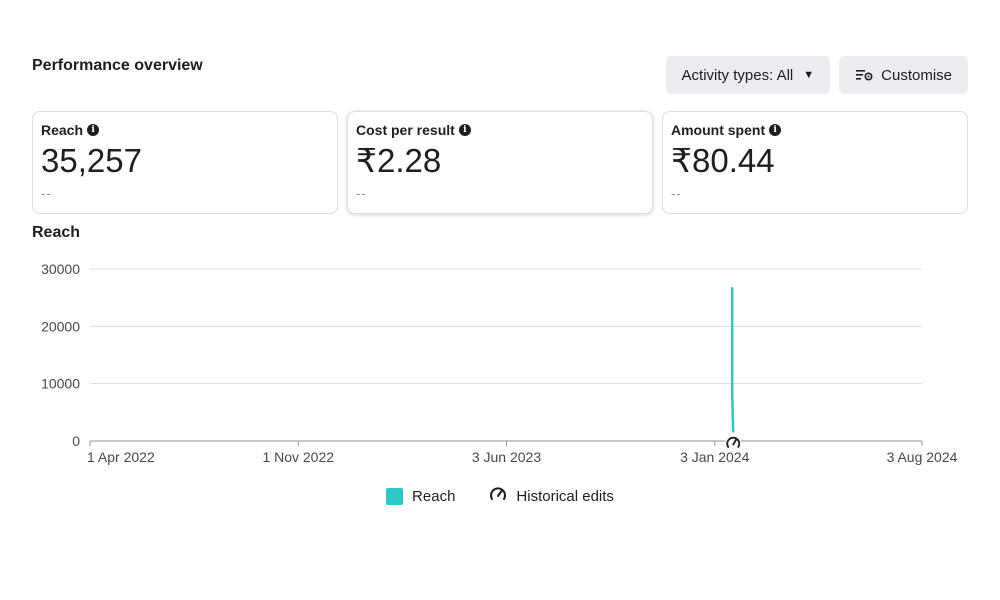  I want to click on amount-spent-card-compare: --, so click(676, 193).